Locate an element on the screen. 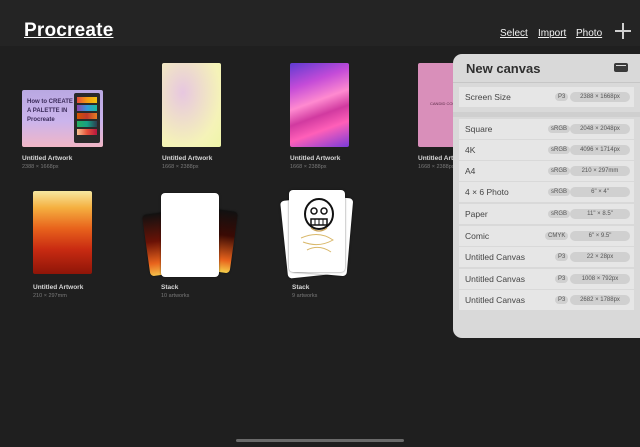  canvas-row-untitled-2: Untitled Canvas P3 1008 × 792px is located at coordinates (546, 279).